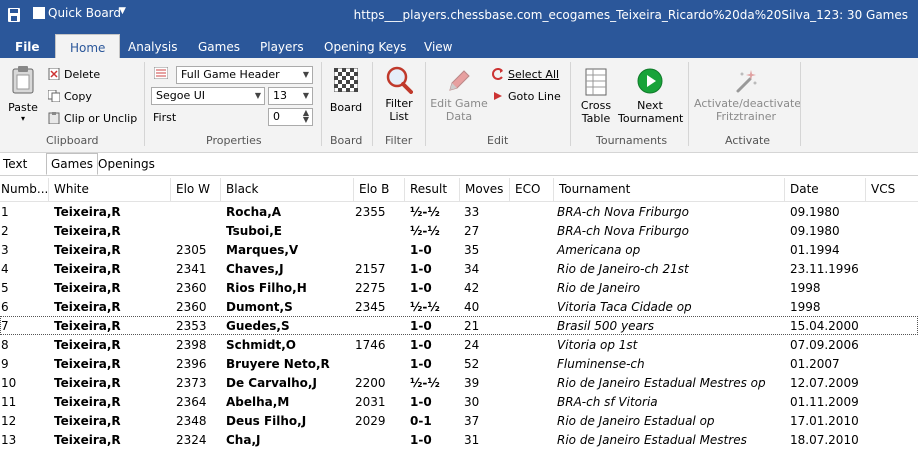 Image resolution: width=918 pixels, height=454 pixels. I want to click on cell-n: 4, so click(5, 269).